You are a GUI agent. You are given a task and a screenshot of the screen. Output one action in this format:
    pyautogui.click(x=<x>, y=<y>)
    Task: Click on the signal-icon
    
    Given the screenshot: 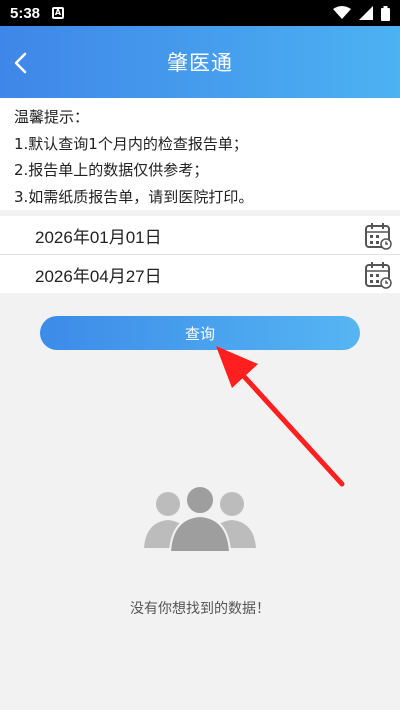 What is the action you would take?
    pyautogui.click(x=366, y=13)
    